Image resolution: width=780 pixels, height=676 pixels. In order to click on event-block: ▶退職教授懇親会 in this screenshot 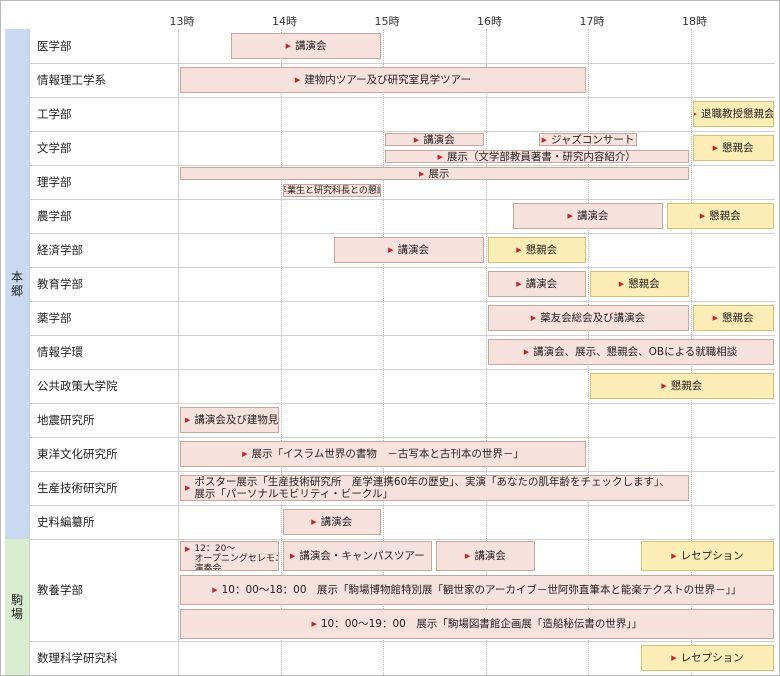, I will do `click(733, 114)`.